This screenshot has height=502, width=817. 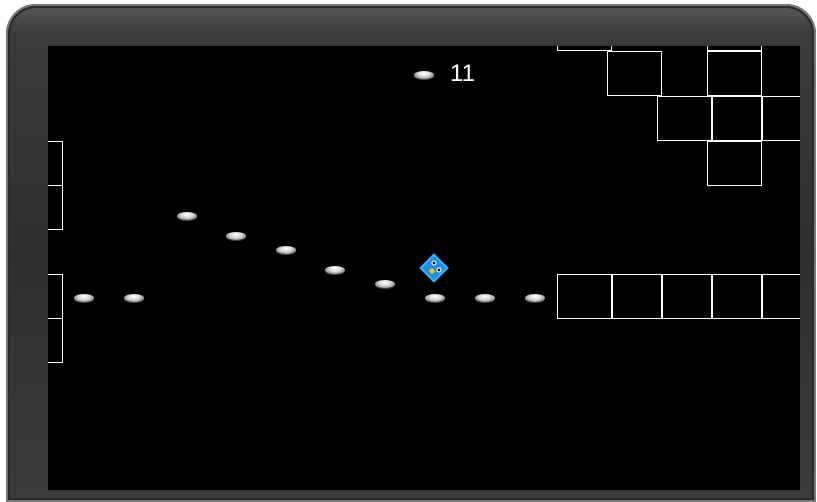 I want to click on blue-bird-diamond-icon, so click(x=434, y=268).